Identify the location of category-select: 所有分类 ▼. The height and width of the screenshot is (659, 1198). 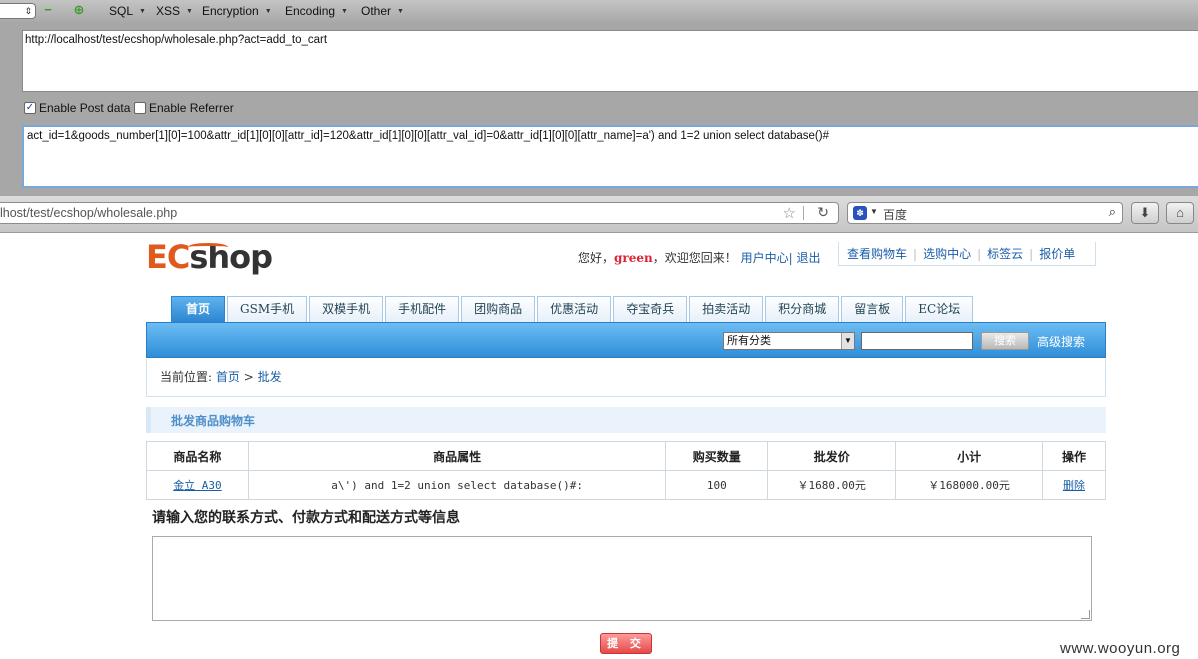
(789, 341).